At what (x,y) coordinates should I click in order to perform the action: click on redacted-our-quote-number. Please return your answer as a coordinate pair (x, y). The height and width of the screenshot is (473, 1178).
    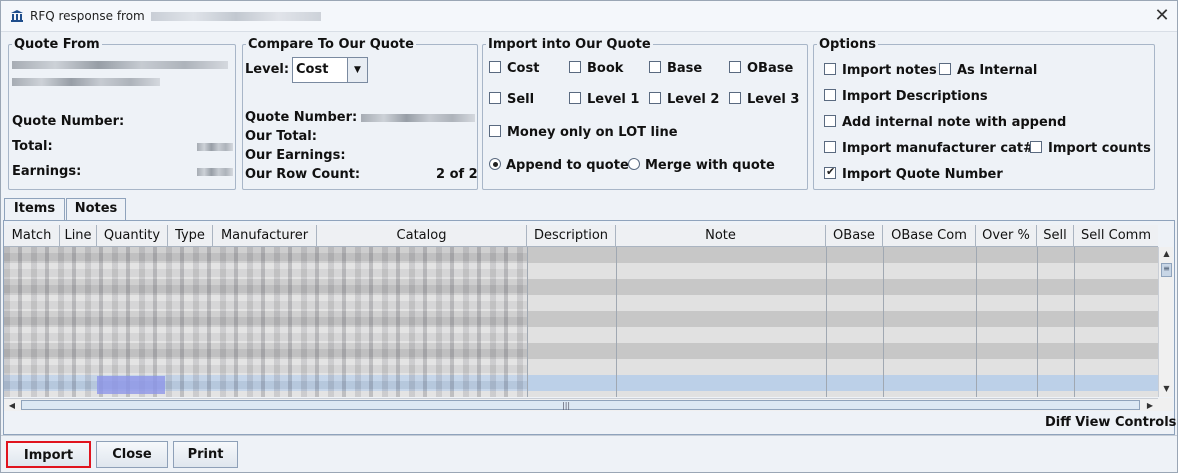
    Looking at the image, I should click on (418, 118).